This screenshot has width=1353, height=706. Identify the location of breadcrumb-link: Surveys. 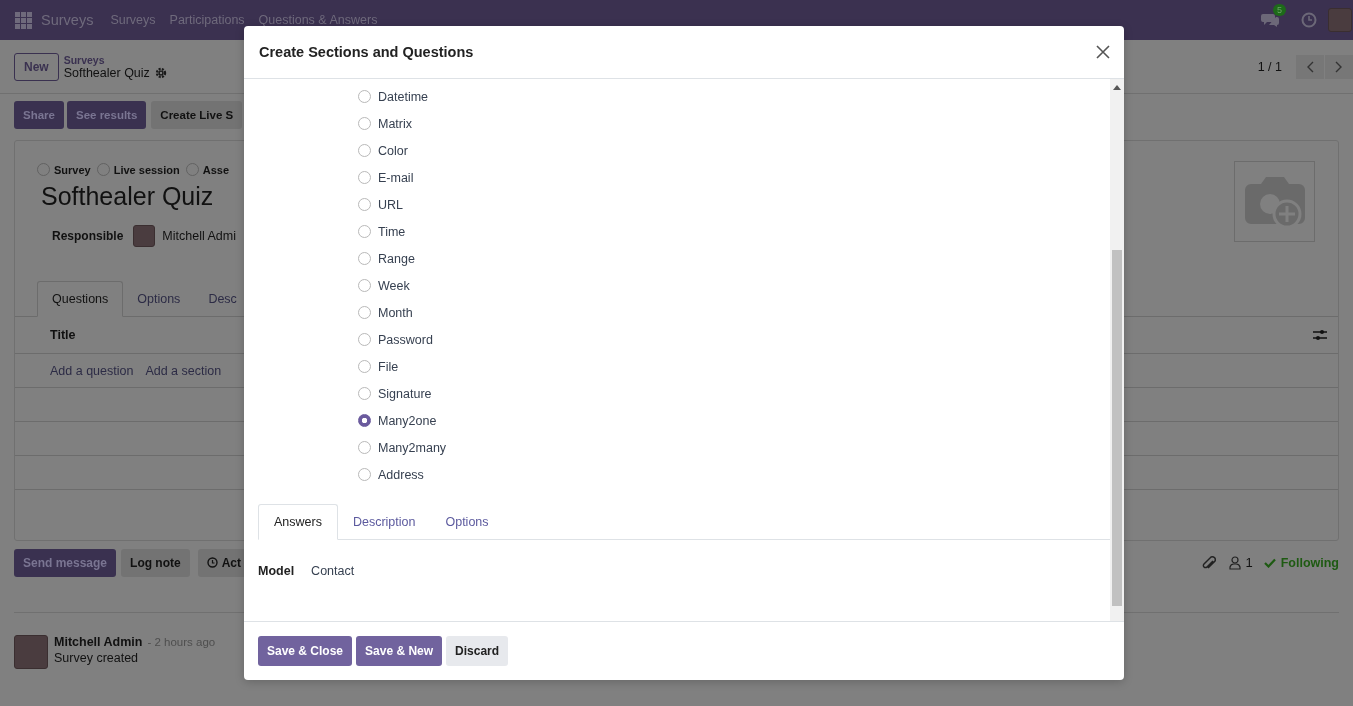
(115, 59).